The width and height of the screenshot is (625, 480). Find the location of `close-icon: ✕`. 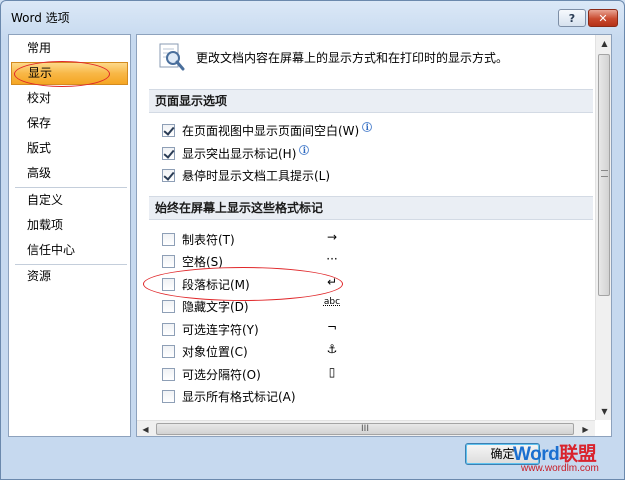

close-icon: ✕ is located at coordinates (603, 18).